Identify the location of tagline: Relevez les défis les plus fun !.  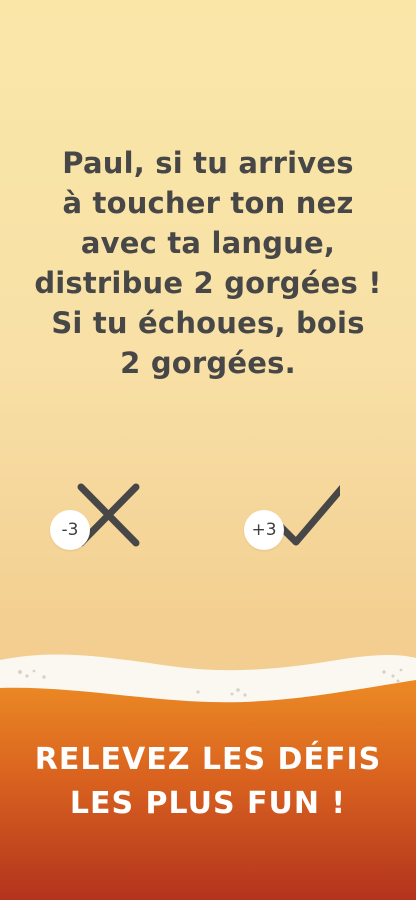
(208, 782).